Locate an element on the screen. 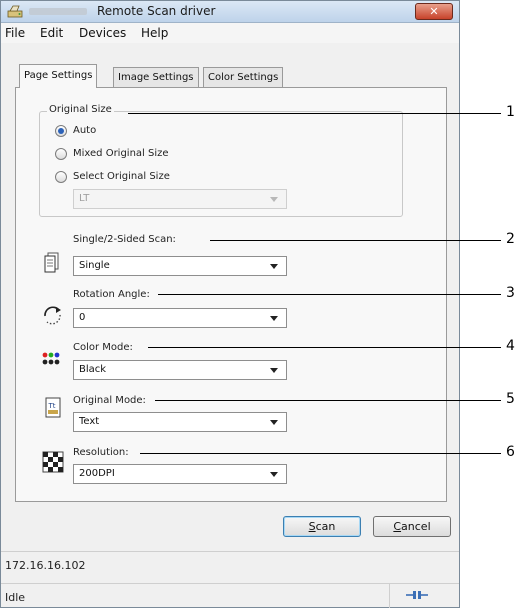 The width and height of the screenshot is (519, 608). rotation-angle-label: Rotation Angle: is located at coordinates (111, 294).